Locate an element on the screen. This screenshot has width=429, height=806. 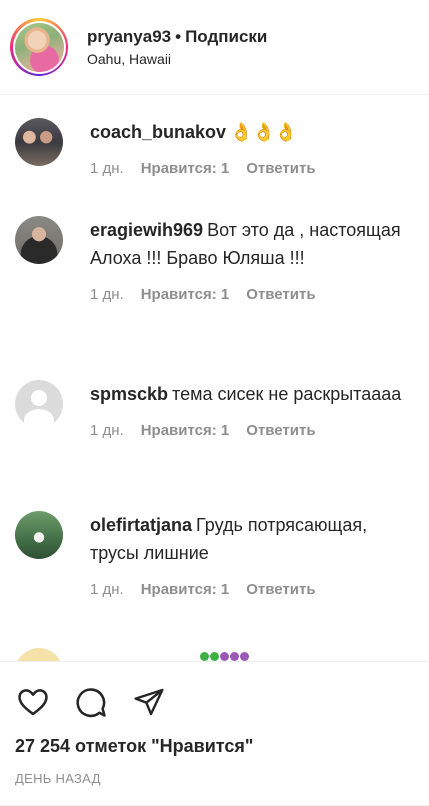
header-title-row: pryanya93 • Подписки is located at coordinates (177, 37).